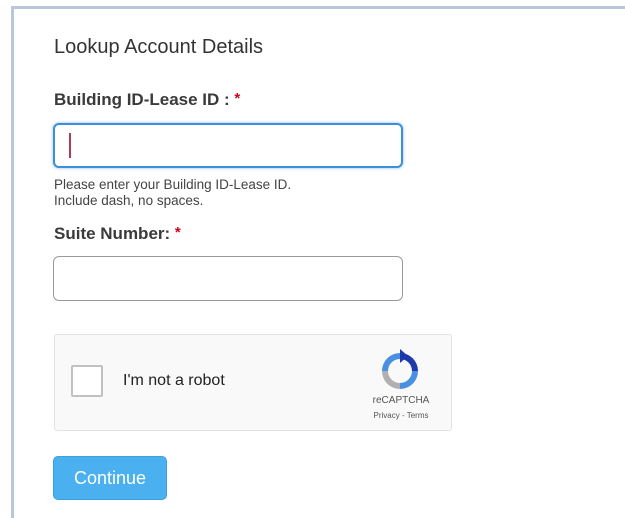  What do you see at coordinates (87, 381) in the screenshot?
I see `recaptcha-checkbox` at bounding box center [87, 381].